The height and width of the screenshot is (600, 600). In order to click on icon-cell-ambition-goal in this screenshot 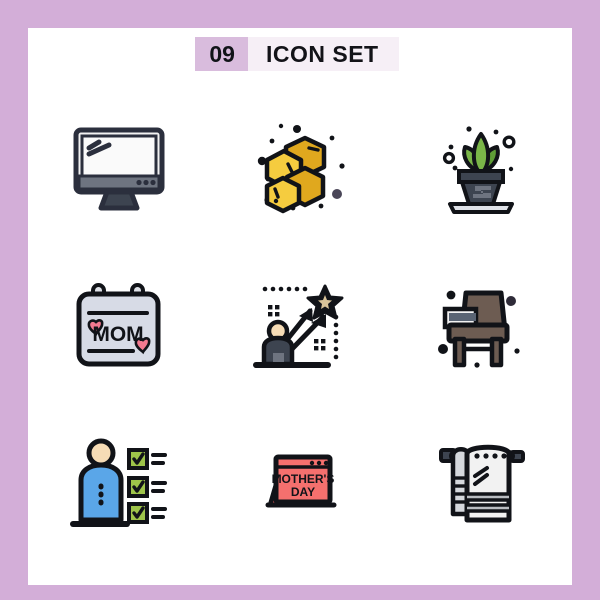, I will do `click(299, 323)`.